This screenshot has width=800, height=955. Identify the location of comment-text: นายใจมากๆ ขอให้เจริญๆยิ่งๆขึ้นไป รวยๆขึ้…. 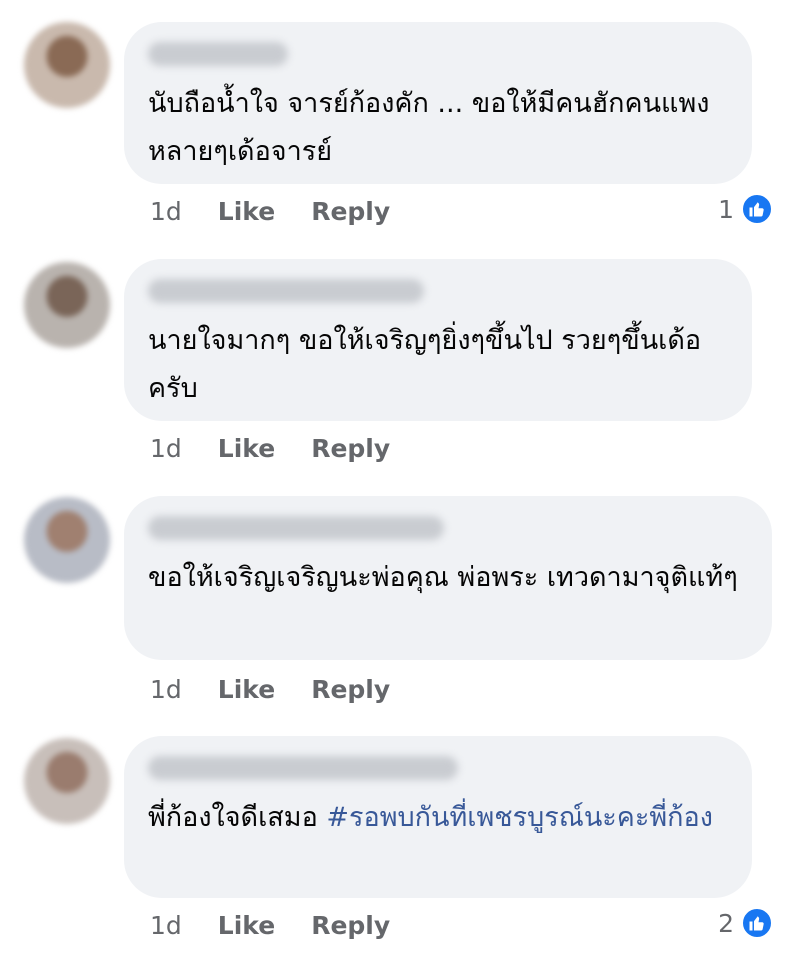
(425, 364).